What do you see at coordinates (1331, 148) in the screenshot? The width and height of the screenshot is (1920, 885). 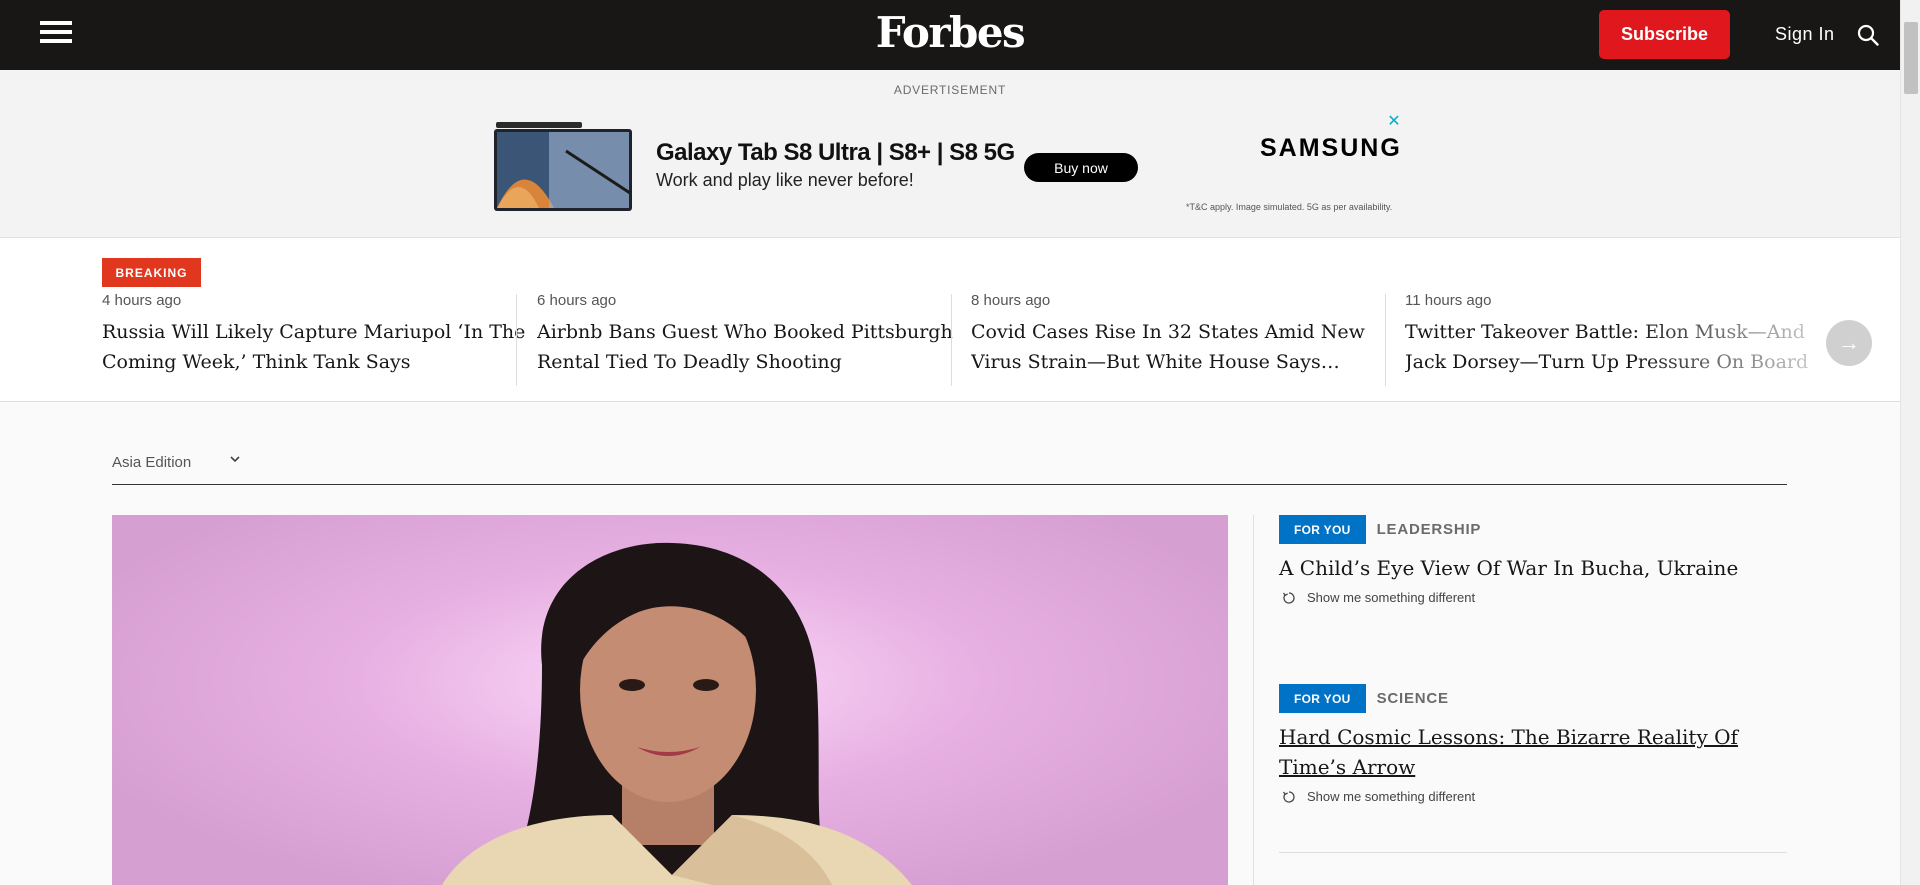 I see `samsung-logo: SAMSUNG` at bounding box center [1331, 148].